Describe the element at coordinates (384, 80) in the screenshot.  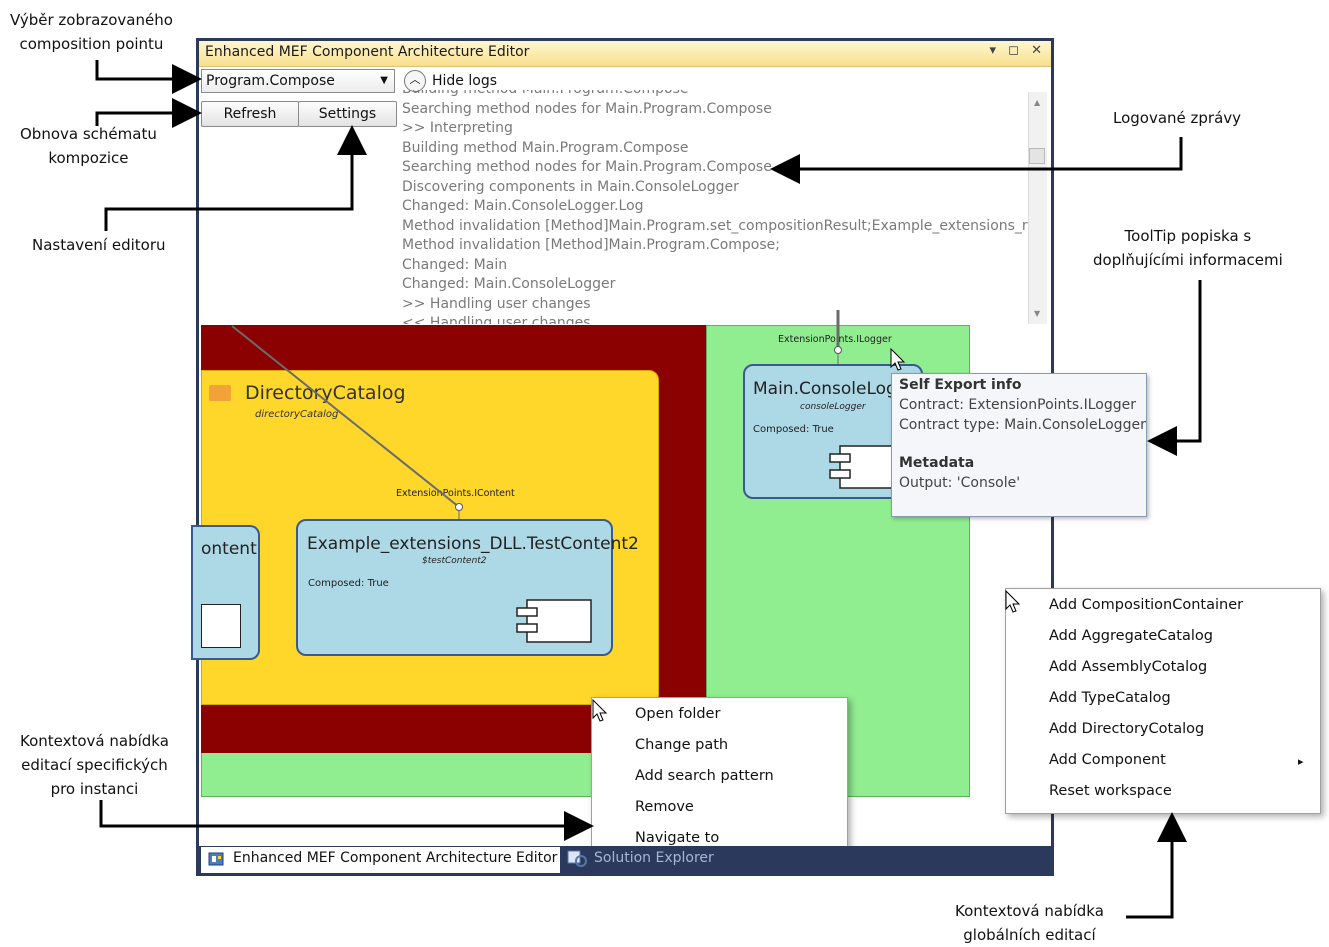
I see `chevron-down-icon: ▼` at that location.